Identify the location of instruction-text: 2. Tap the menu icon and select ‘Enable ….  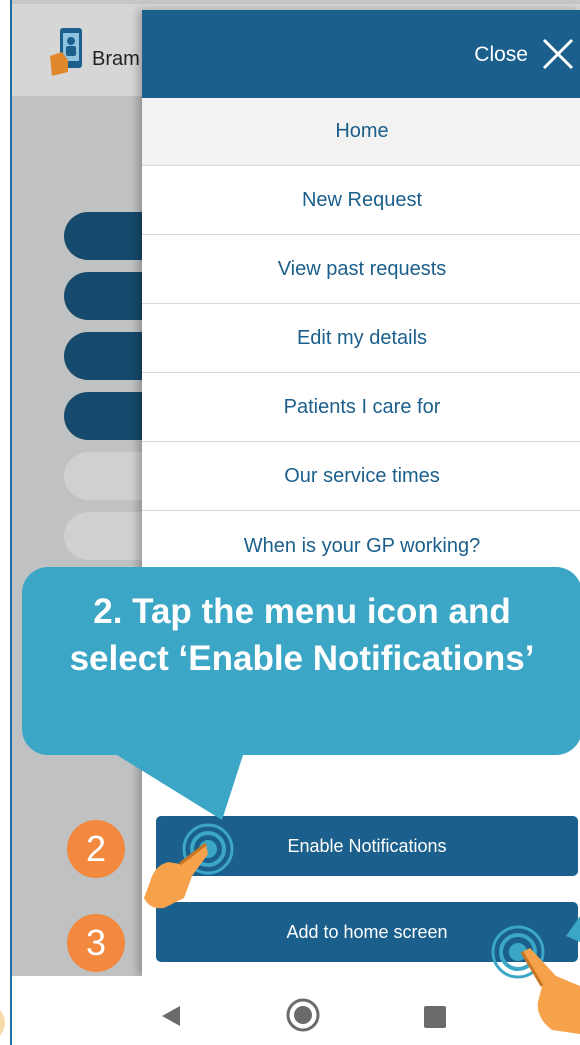
(302, 635).